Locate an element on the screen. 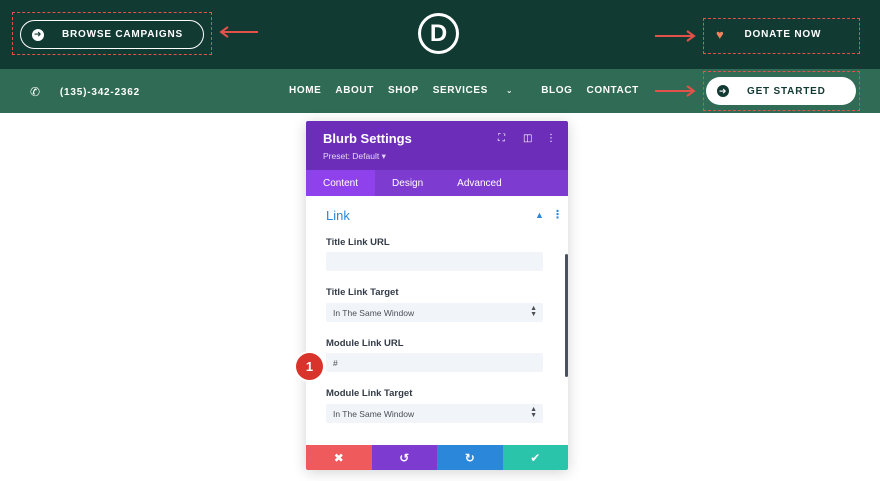  close-icon: ✖ is located at coordinates (338, 457).